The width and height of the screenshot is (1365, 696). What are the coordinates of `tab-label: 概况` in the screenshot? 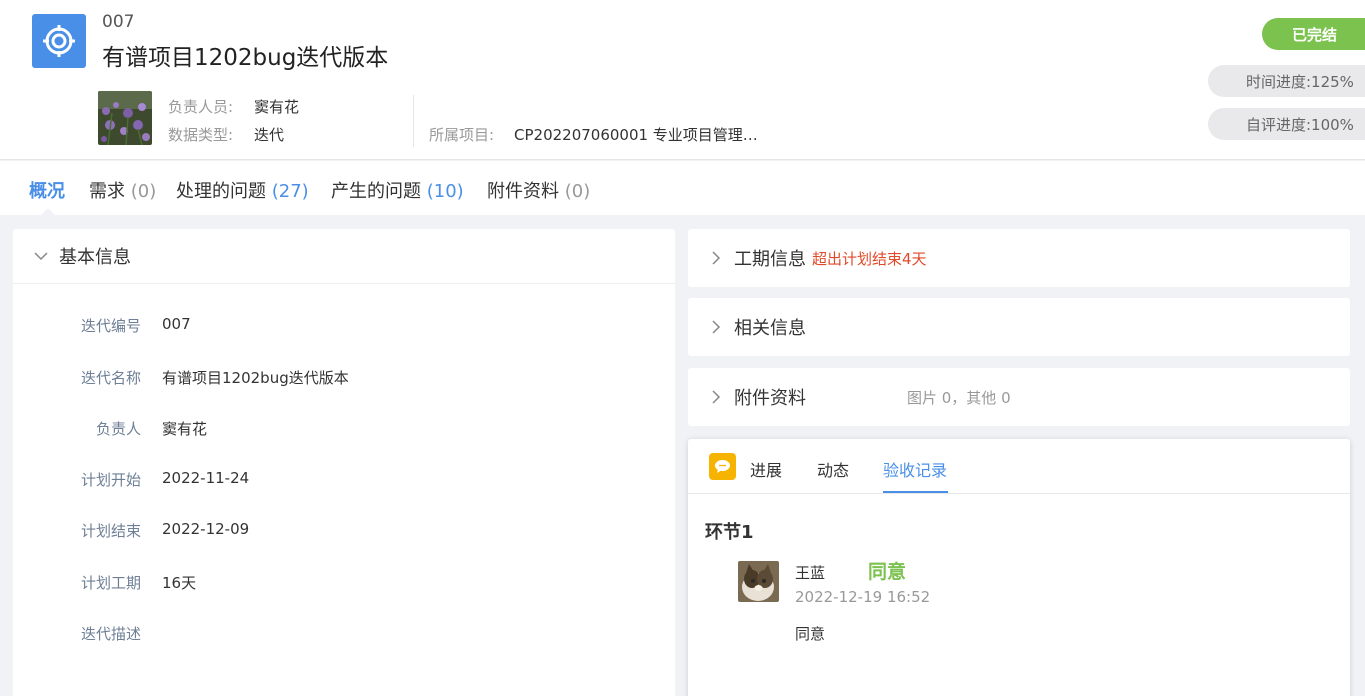 It's located at (47, 191).